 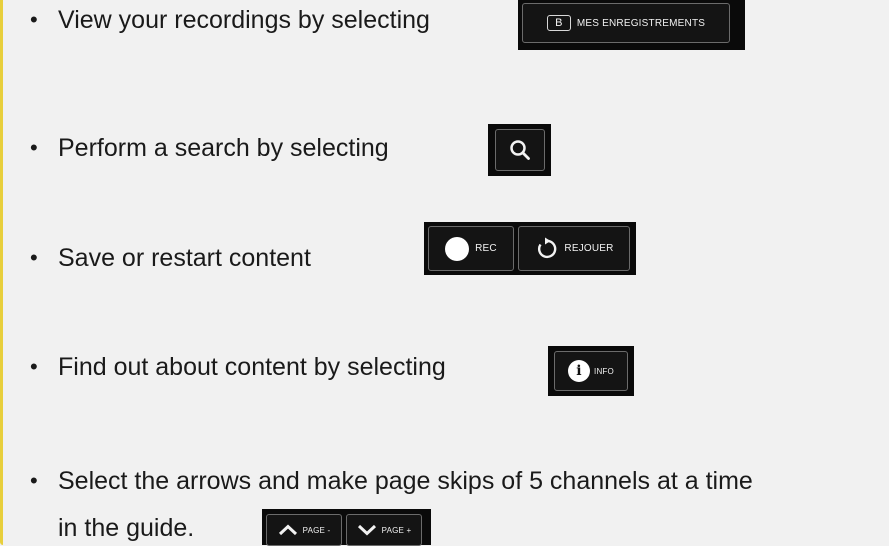 What do you see at coordinates (641, 23) in the screenshot?
I see `my-recordings-label: MES ENREGISTREMENTS` at bounding box center [641, 23].